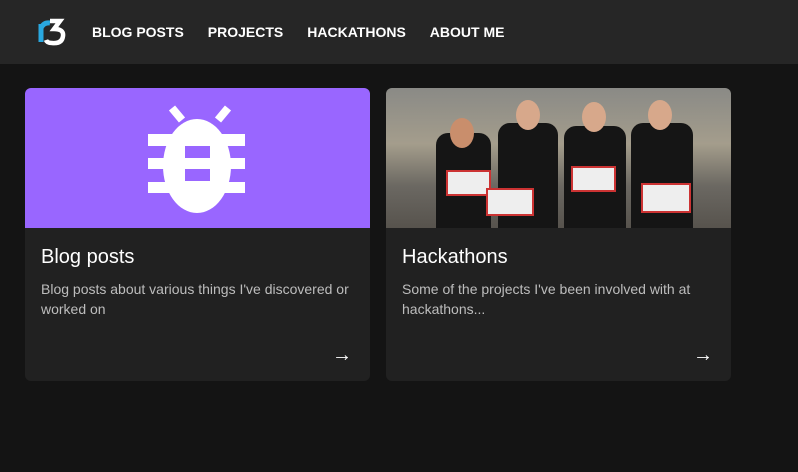  I want to click on nav-about-me: ABOUT ME, so click(467, 32).